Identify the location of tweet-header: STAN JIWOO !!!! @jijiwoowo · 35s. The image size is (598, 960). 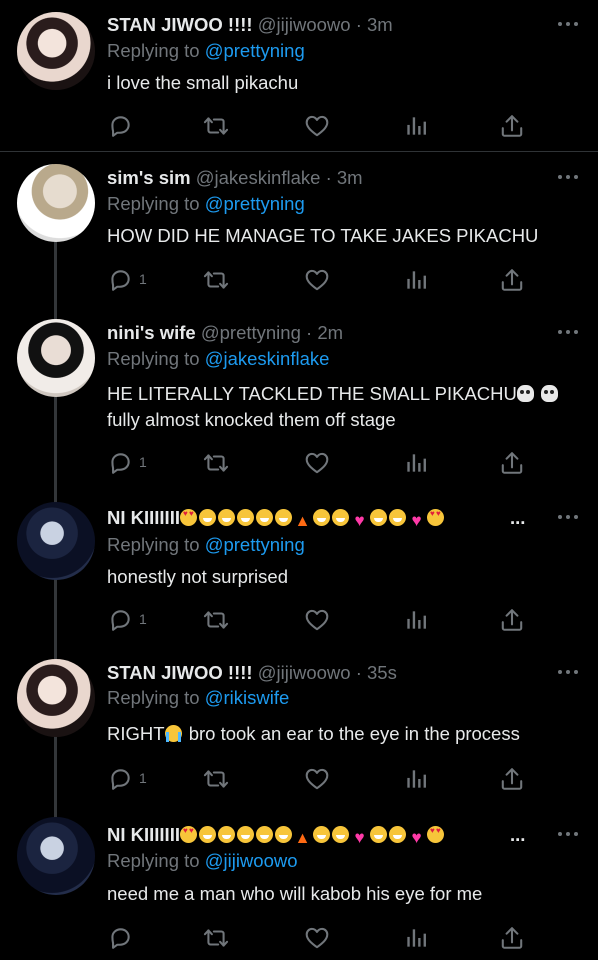
(317, 673).